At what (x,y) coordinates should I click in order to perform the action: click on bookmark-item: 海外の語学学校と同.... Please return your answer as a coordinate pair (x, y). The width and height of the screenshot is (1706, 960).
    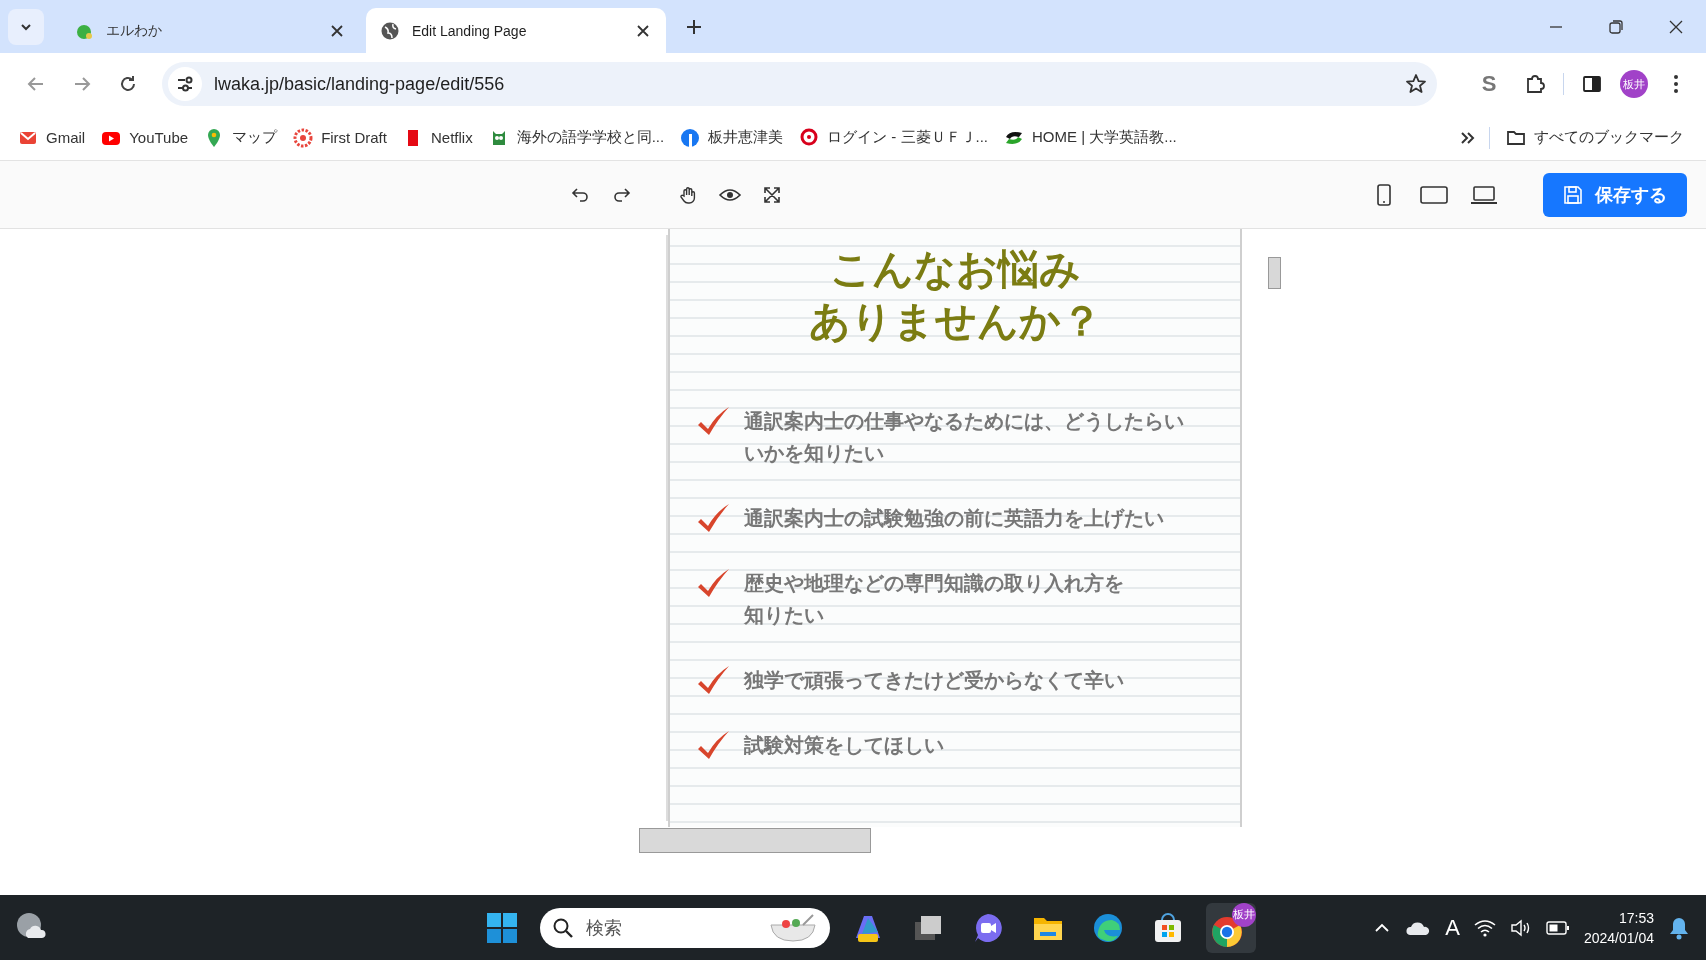
    Looking at the image, I should click on (580, 137).